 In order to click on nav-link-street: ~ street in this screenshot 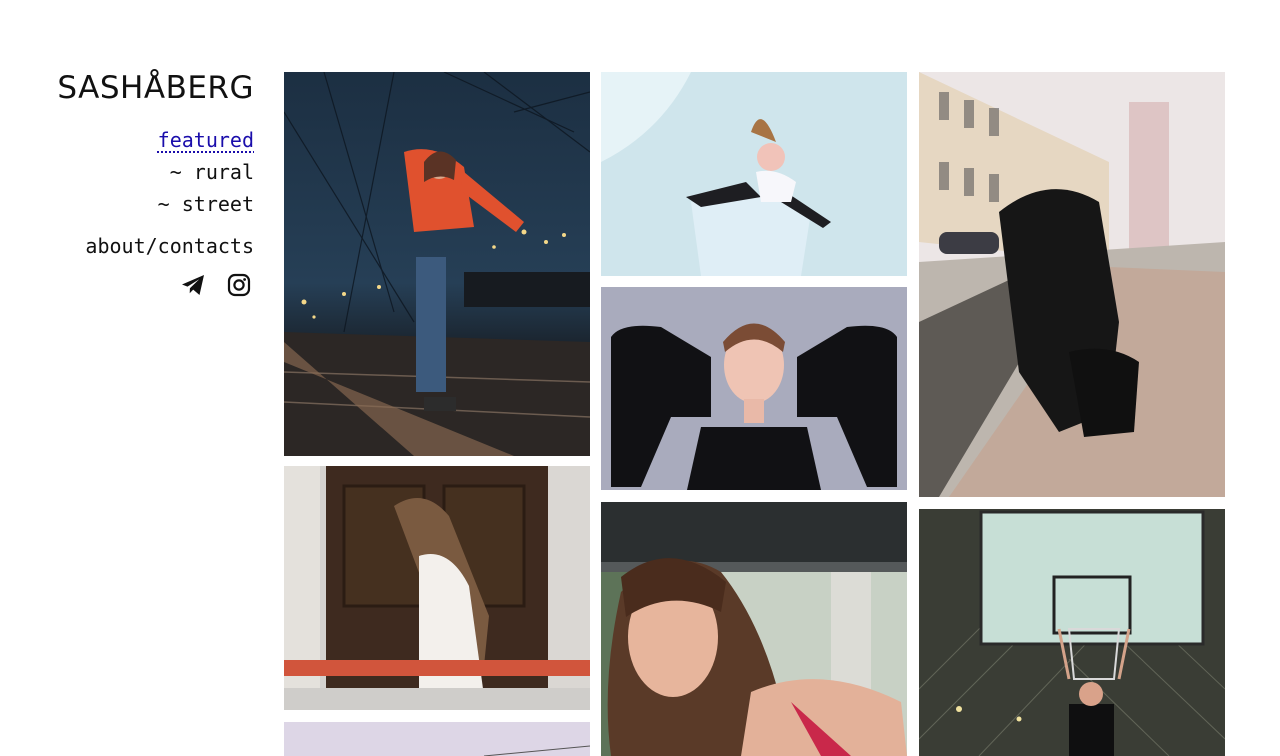, I will do `click(206, 204)`.